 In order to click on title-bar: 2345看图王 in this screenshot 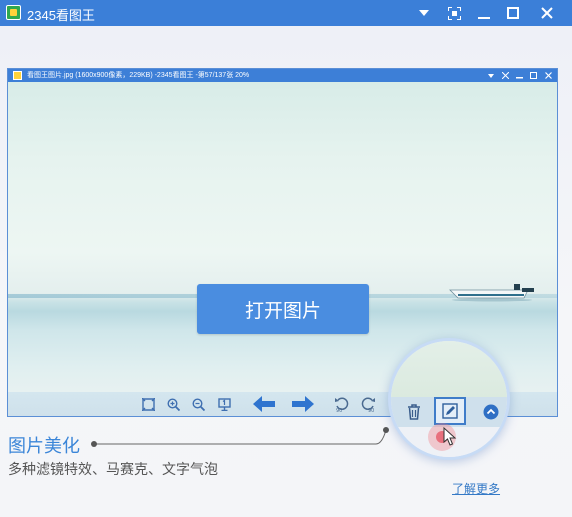, I will do `click(286, 13)`.